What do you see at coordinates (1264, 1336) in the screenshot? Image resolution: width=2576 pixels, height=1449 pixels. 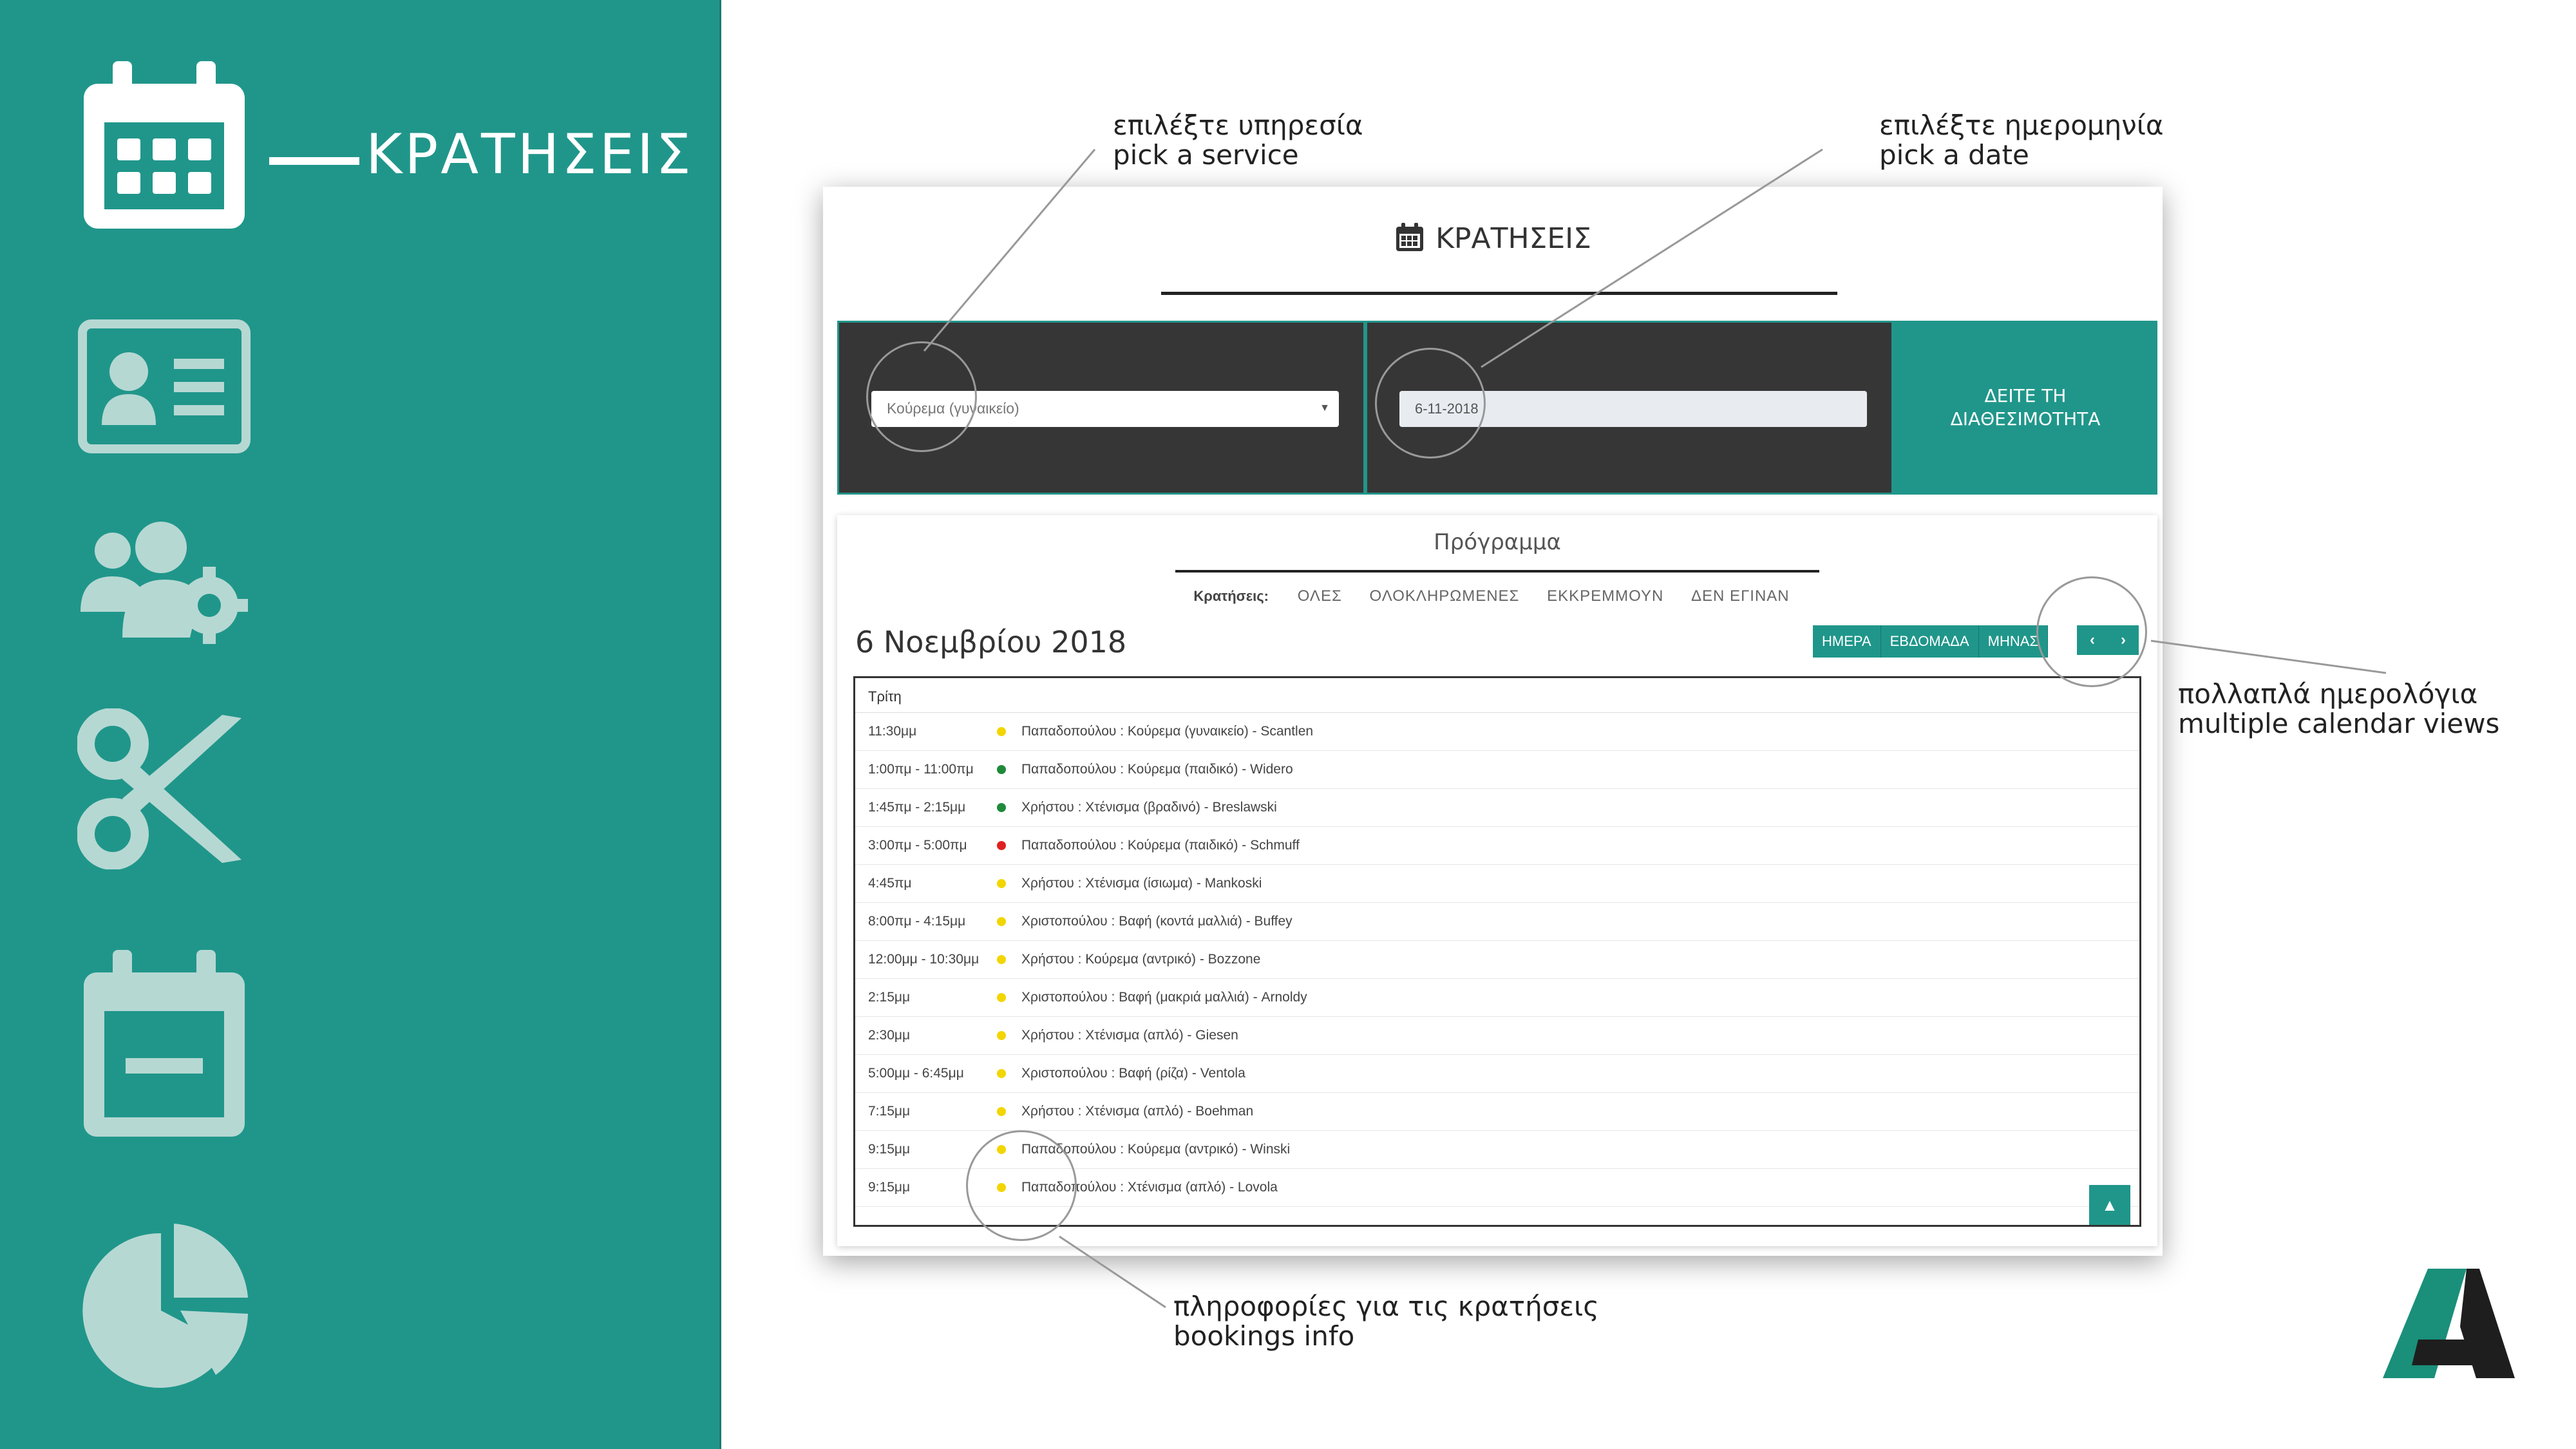 I see `annotation-bookings-en: bookings info` at bounding box center [1264, 1336].